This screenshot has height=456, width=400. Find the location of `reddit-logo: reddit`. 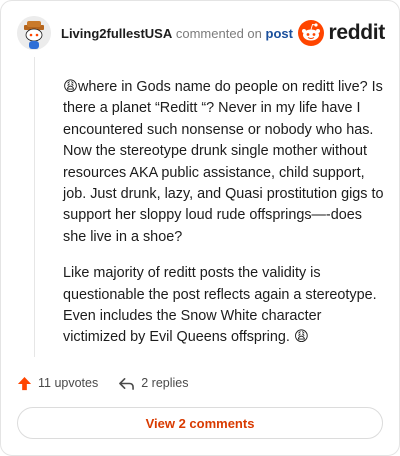

reddit-logo: reddit is located at coordinates (341, 33).